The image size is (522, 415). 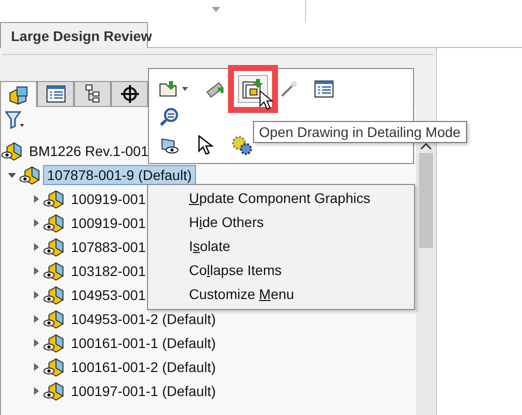 What do you see at coordinates (281, 222) in the screenshot?
I see `menu-item: Hide Others` at bounding box center [281, 222].